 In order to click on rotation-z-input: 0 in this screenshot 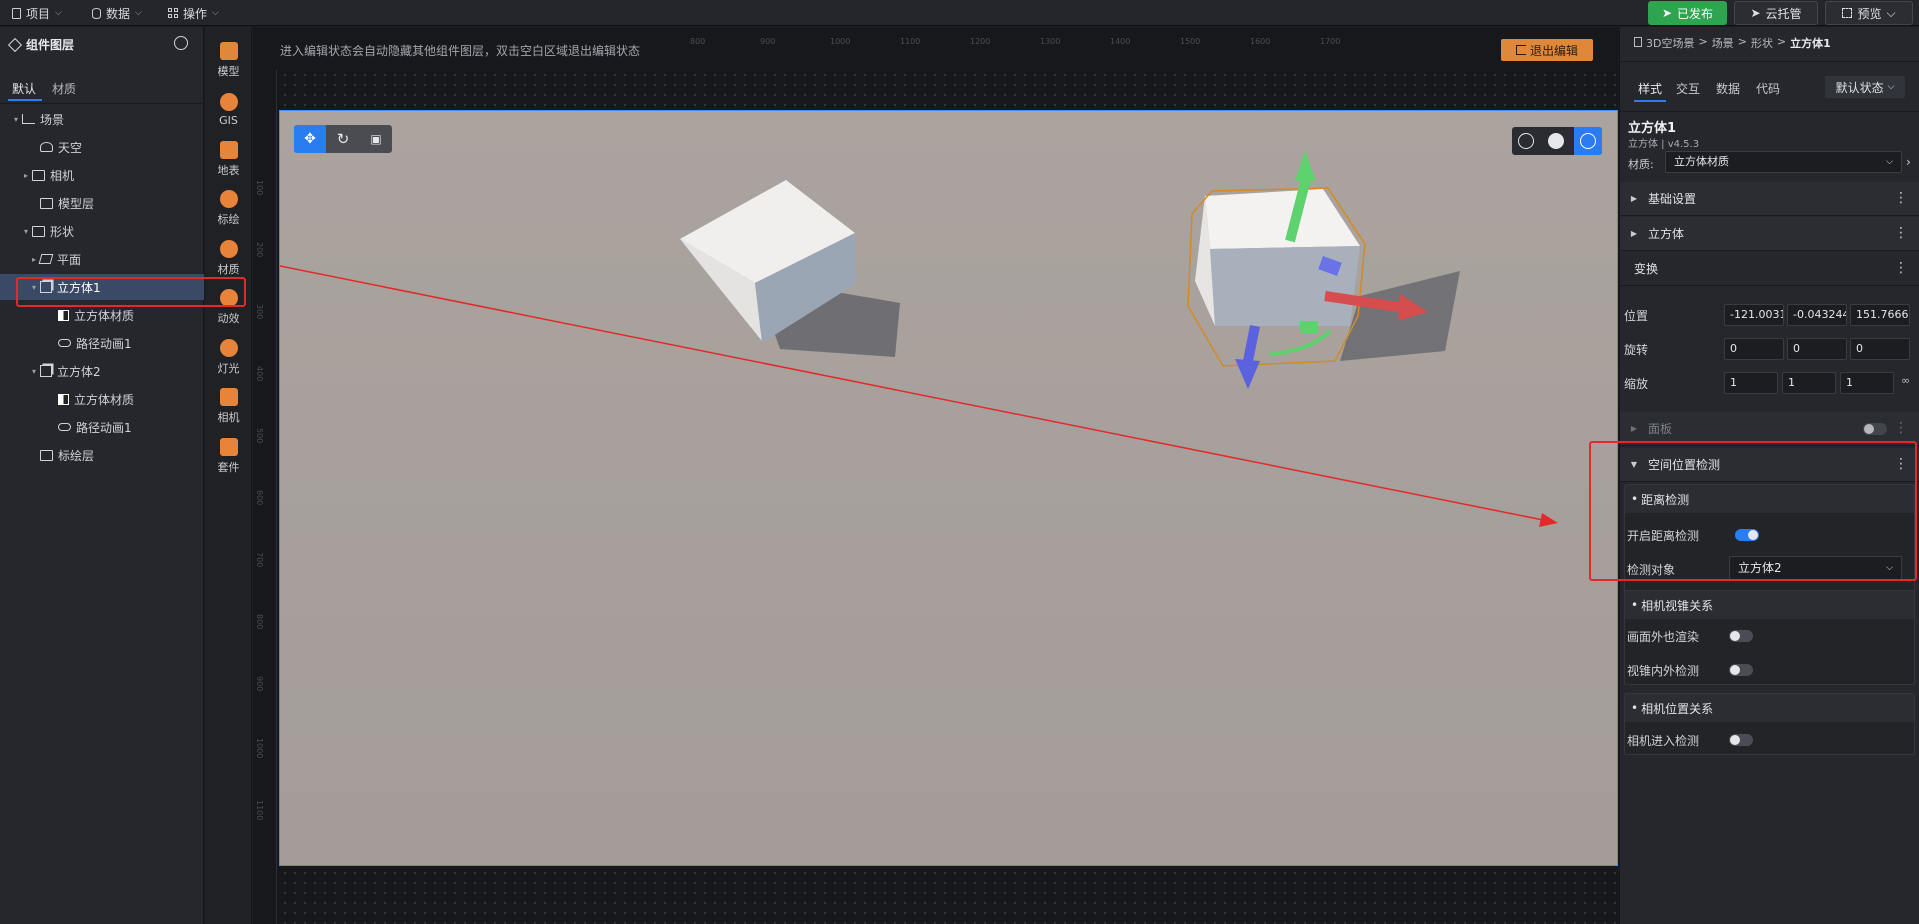, I will do `click(1880, 349)`.